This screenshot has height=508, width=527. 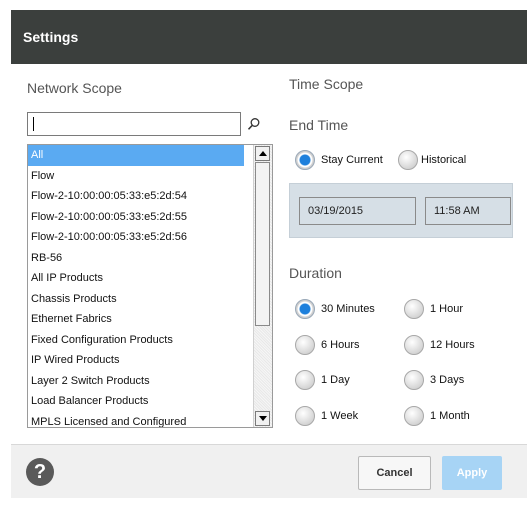 I want to click on radio-label: 1 Week, so click(x=340, y=416).